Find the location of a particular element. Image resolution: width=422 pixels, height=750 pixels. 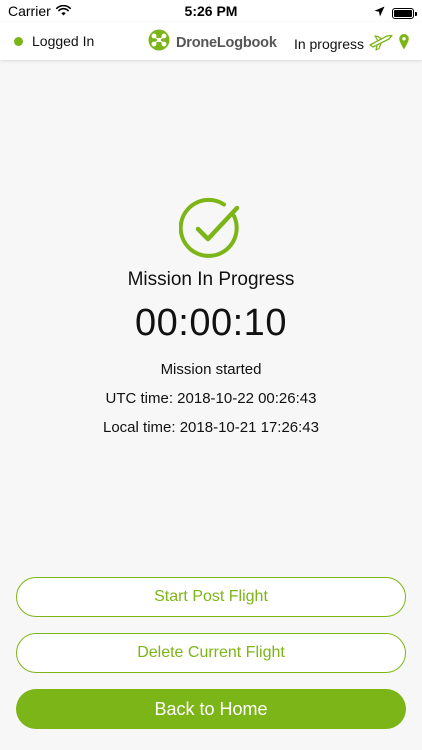

status-bar: Carrier 5:26 PM is located at coordinates (211, 11).